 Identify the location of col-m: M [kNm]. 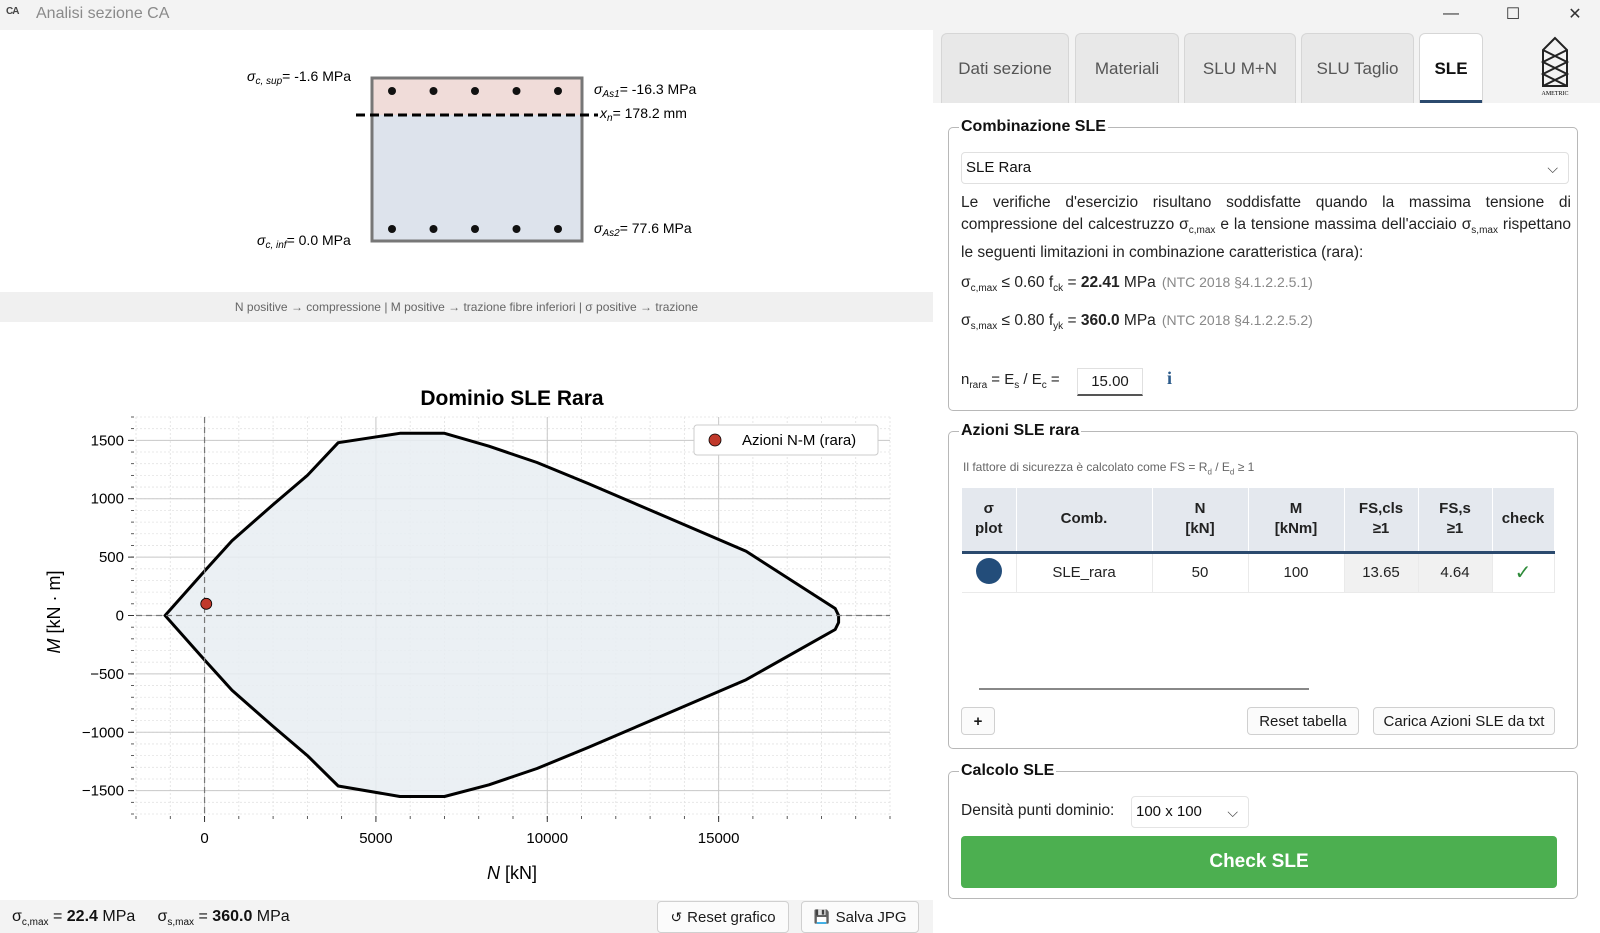
(1296, 521).